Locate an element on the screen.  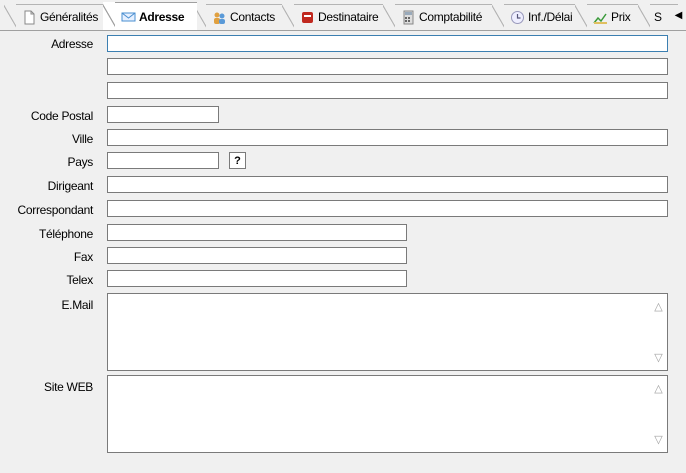
help-icon: ? is located at coordinates (237, 160).